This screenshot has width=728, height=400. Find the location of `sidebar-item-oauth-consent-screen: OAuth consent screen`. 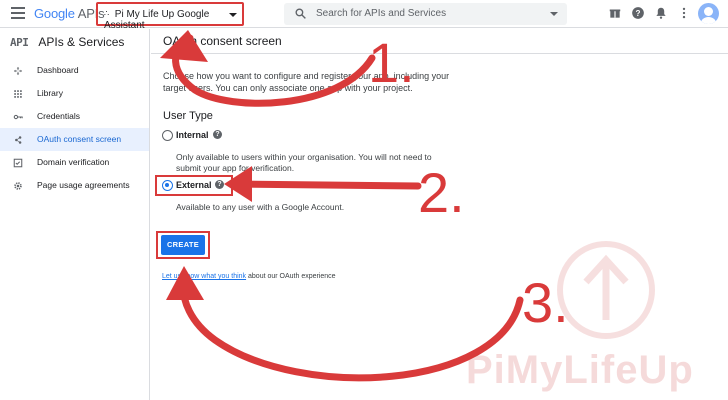

sidebar-item-oauth-consent-screen: OAuth consent screen is located at coordinates (74, 139).